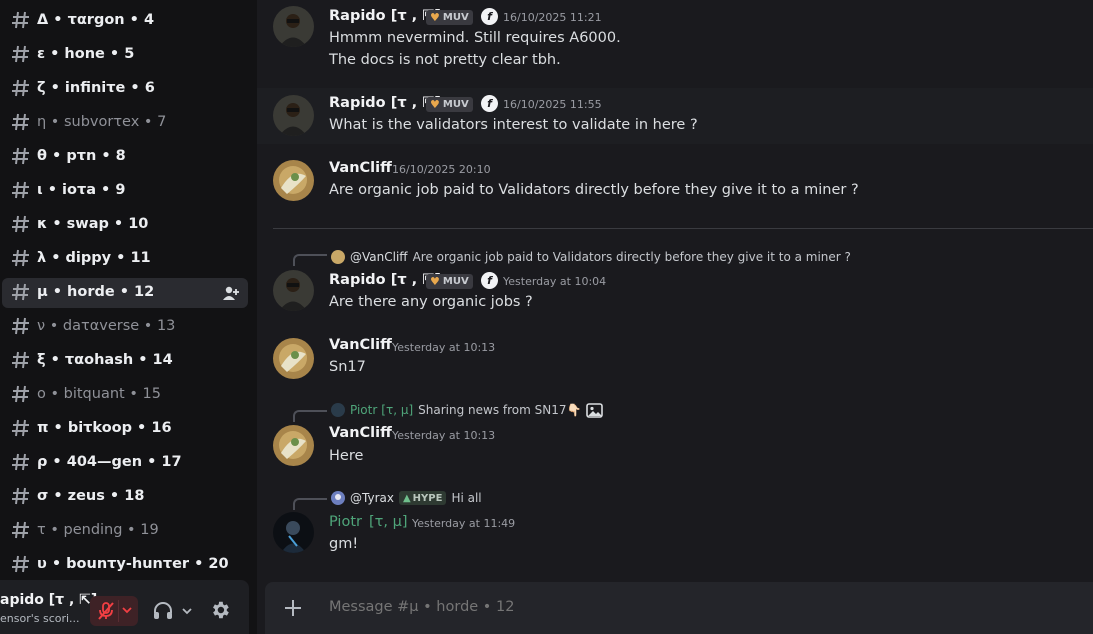 The width and height of the screenshot is (1093, 634). Describe the element at coordinates (125, 55) in the screenshot. I see `channel-item: ε • hone • 5` at that location.